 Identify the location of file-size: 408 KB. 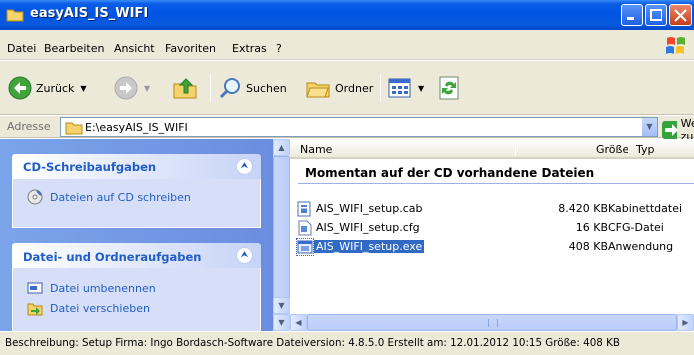
(588, 246).